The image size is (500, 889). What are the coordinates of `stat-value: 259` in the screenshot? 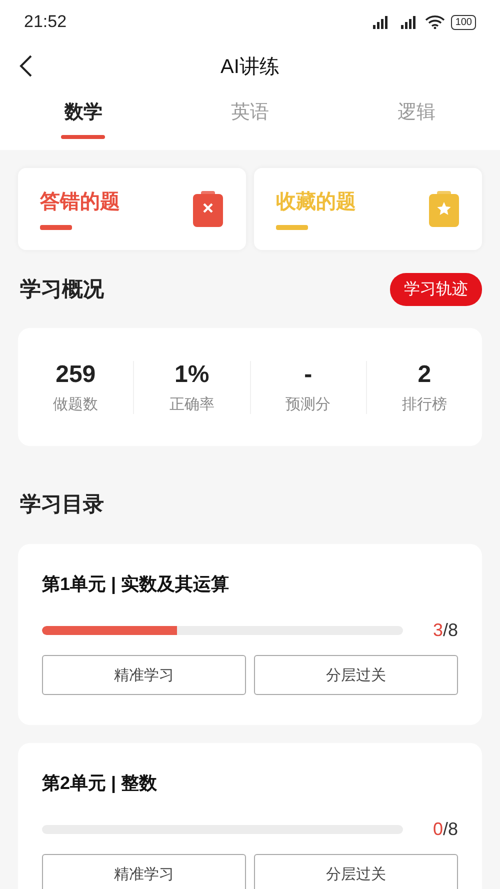 It's located at (76, 374).